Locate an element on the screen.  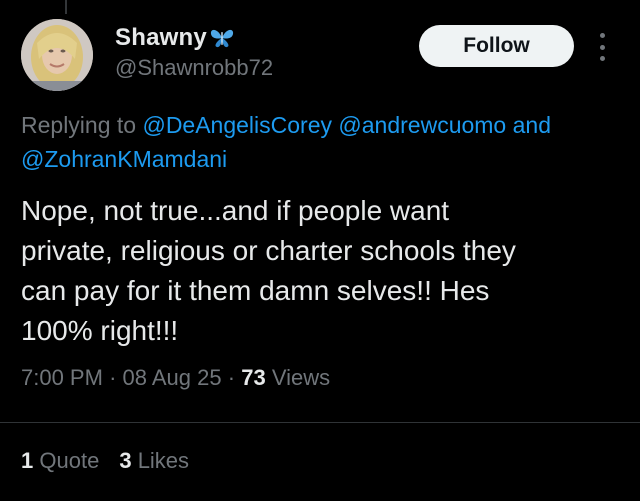
views-count: 73 is located at coordinates (253, 377).